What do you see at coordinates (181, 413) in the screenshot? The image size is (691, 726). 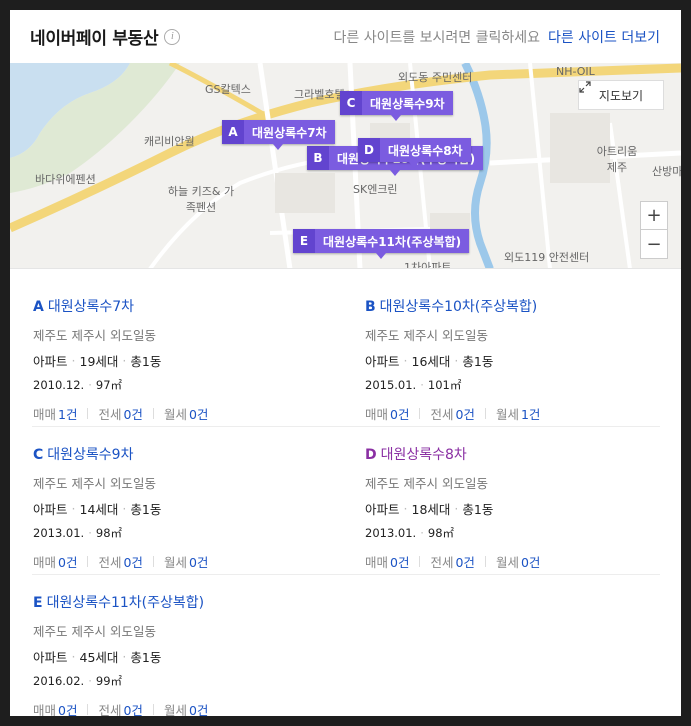 I see `item-deals: 매매 1건 전세 0건 월세 0건` at bounding box center [181, 413].